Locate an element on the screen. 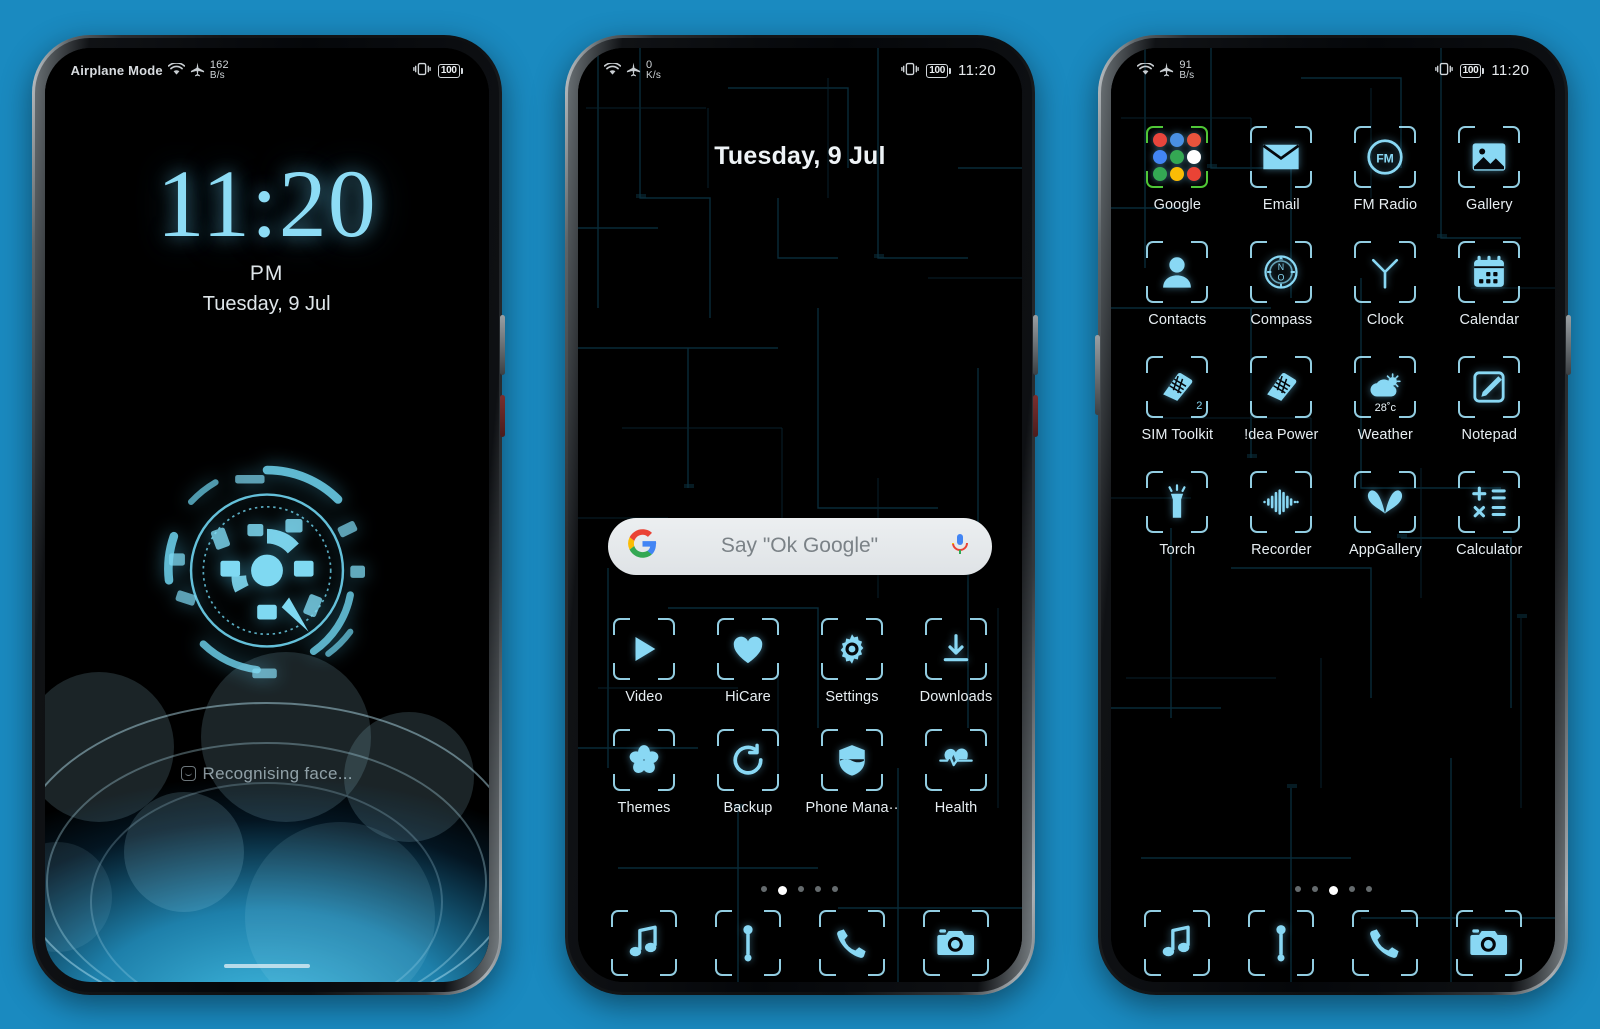 Image resolution: width=1600 pixels, height=1029 pixels. app-icon-google: Google is located at coordinates (1177, 169).